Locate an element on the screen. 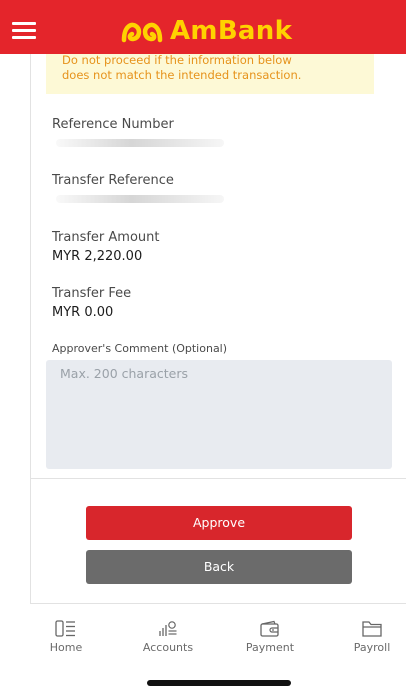 This screenshot has height=686, width=406. reference-number-label: Reference Number is located at coordinates (113, 124).